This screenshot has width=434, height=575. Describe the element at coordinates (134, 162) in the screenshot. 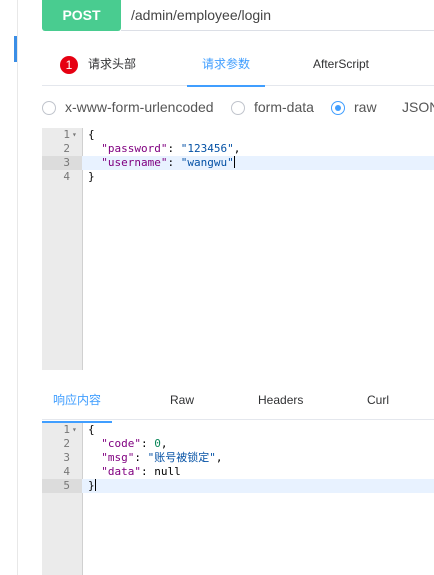

I see `json-key: "username"` at that location.